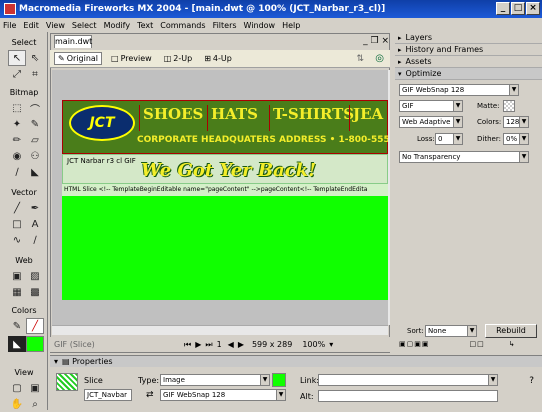 Image resolution: width=542 pixels, height=412 pixels. What do you see at coordinates (17, 74) in the screenshot?
I see `scale-icon: ⤢` at bounding box center [17, 74].